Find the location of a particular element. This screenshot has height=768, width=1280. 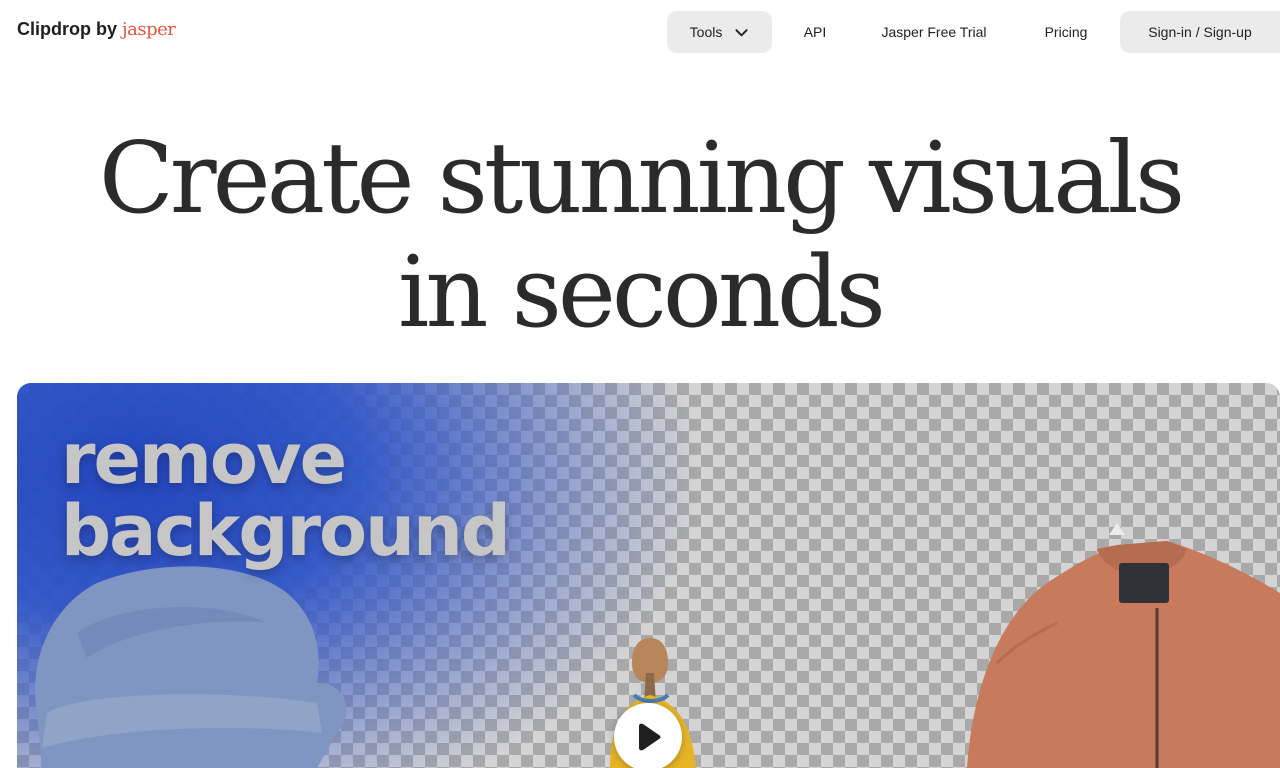

remove-background-overlay-text: remove background is located at coordinates (286, 495).